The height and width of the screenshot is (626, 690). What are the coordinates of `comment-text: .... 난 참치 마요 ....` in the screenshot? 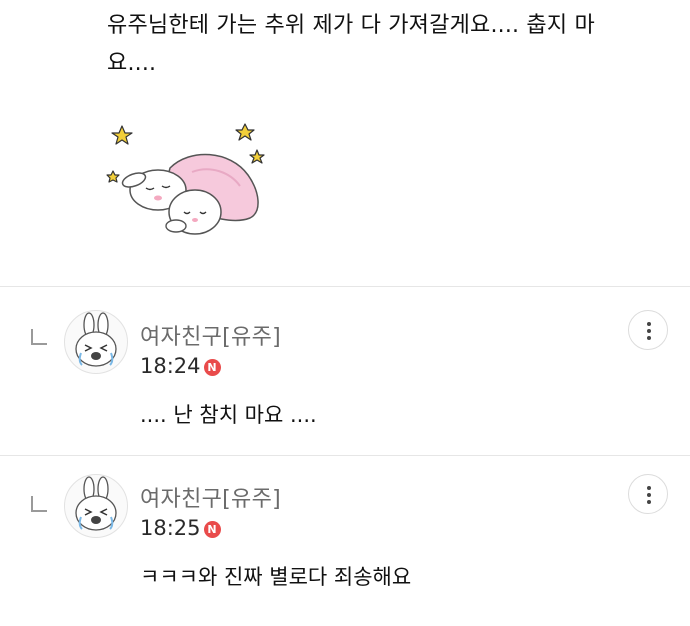 It's located at (228, 415).